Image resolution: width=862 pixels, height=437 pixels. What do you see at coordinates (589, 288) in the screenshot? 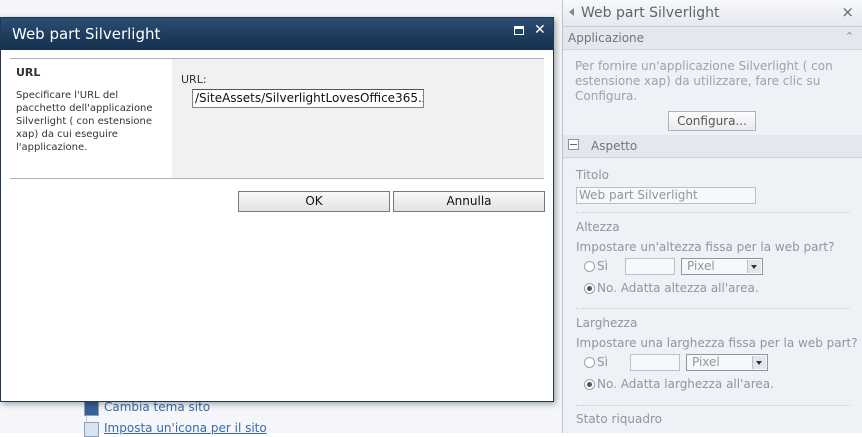
I see `height-no-radio` at bounding box center [589, 288].